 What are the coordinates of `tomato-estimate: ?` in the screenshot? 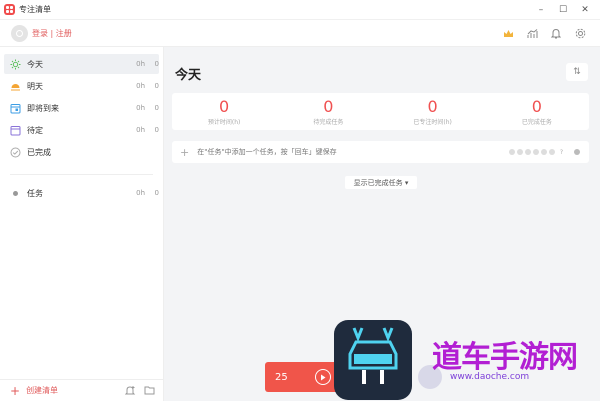 It's located at (535, 152).